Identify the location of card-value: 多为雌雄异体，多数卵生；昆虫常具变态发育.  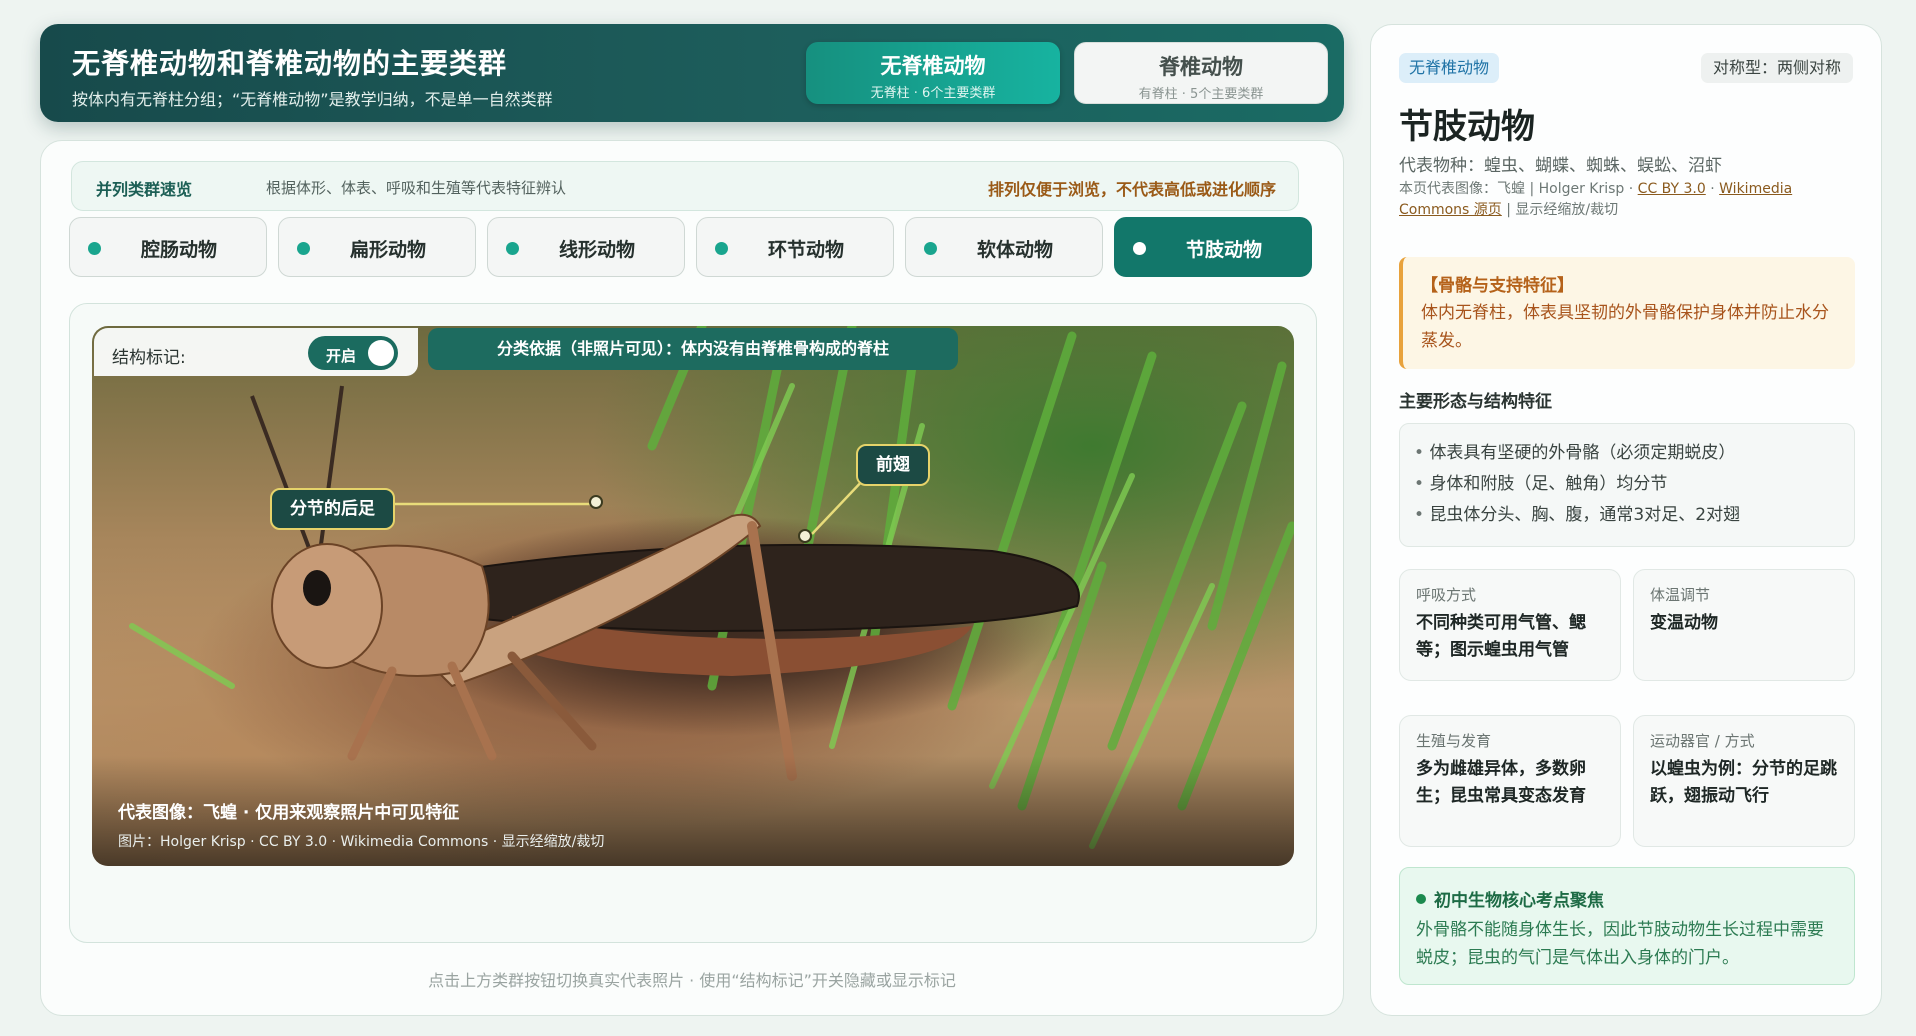
(1501, 782).